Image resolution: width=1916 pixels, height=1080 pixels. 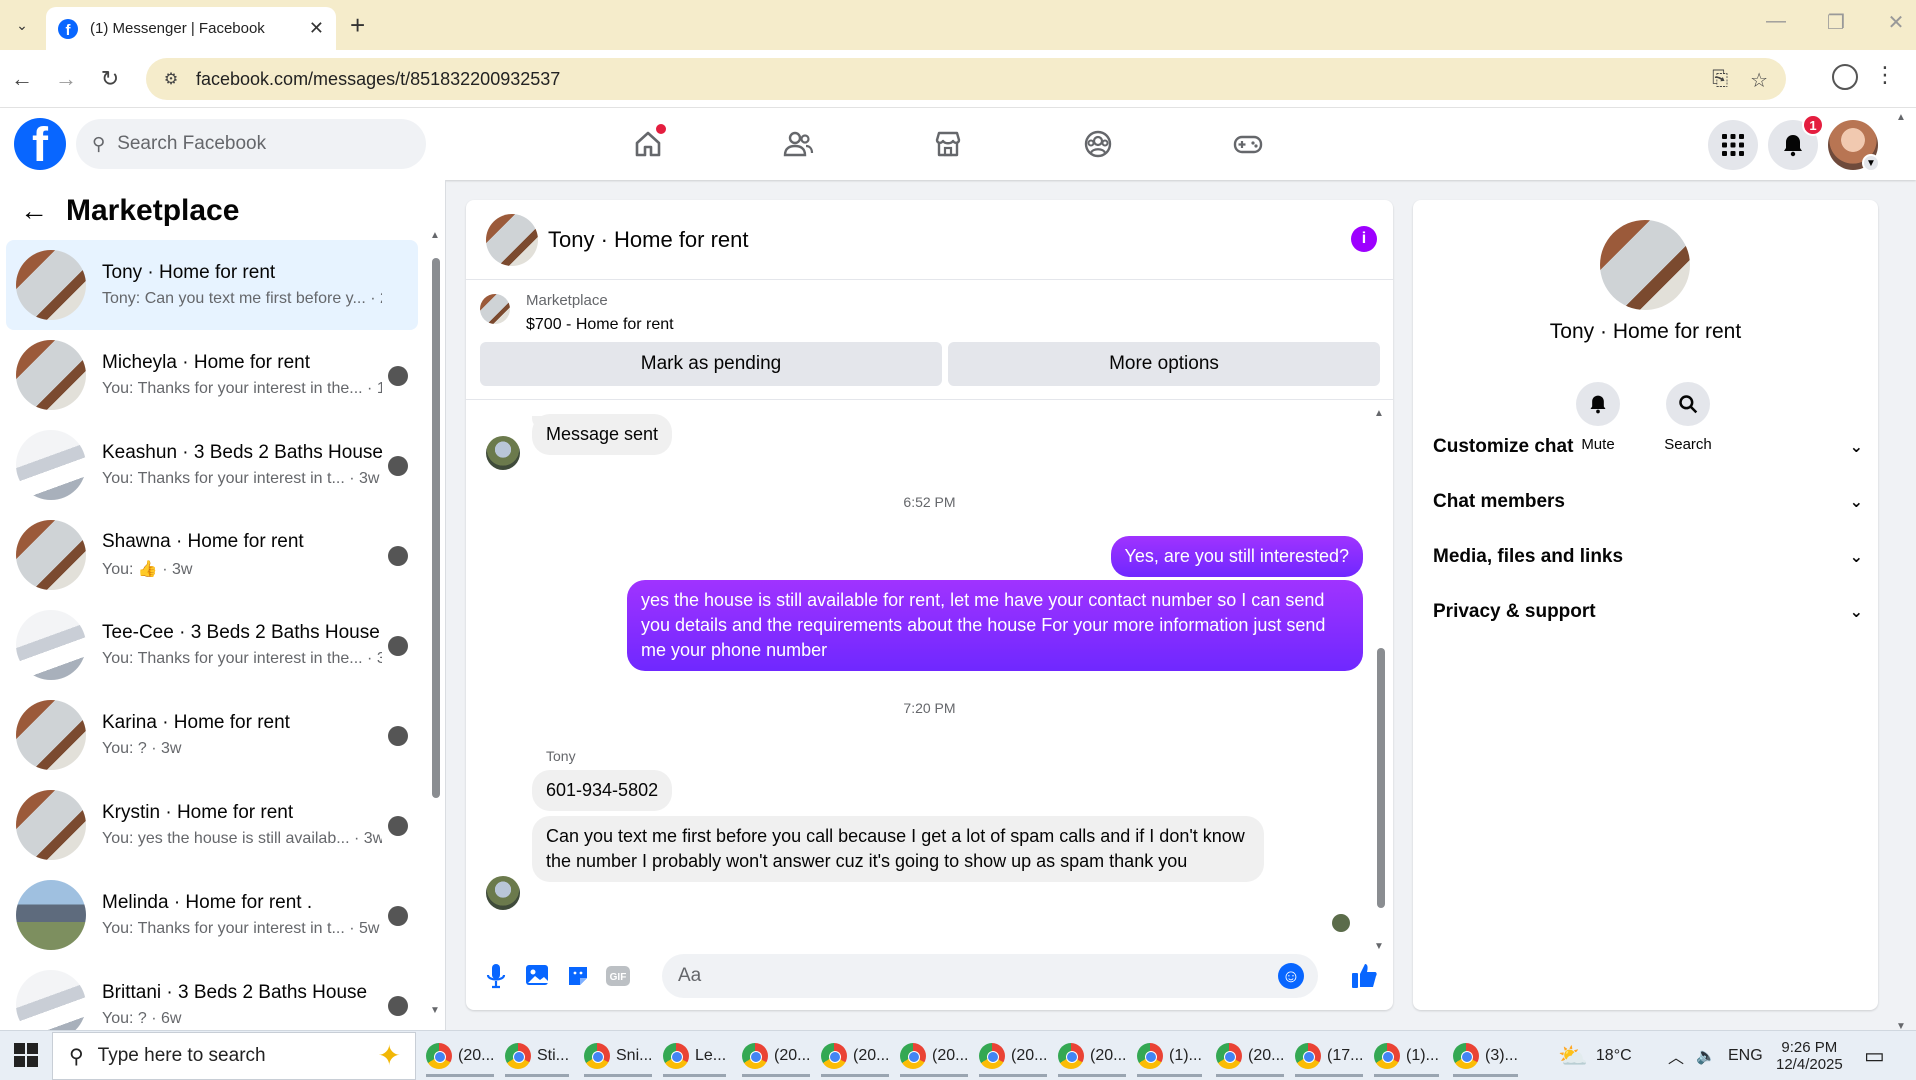 I want to click on conversation-name: Keashun · 3 Beds 2 Baths House, so click(x=242, y=452).